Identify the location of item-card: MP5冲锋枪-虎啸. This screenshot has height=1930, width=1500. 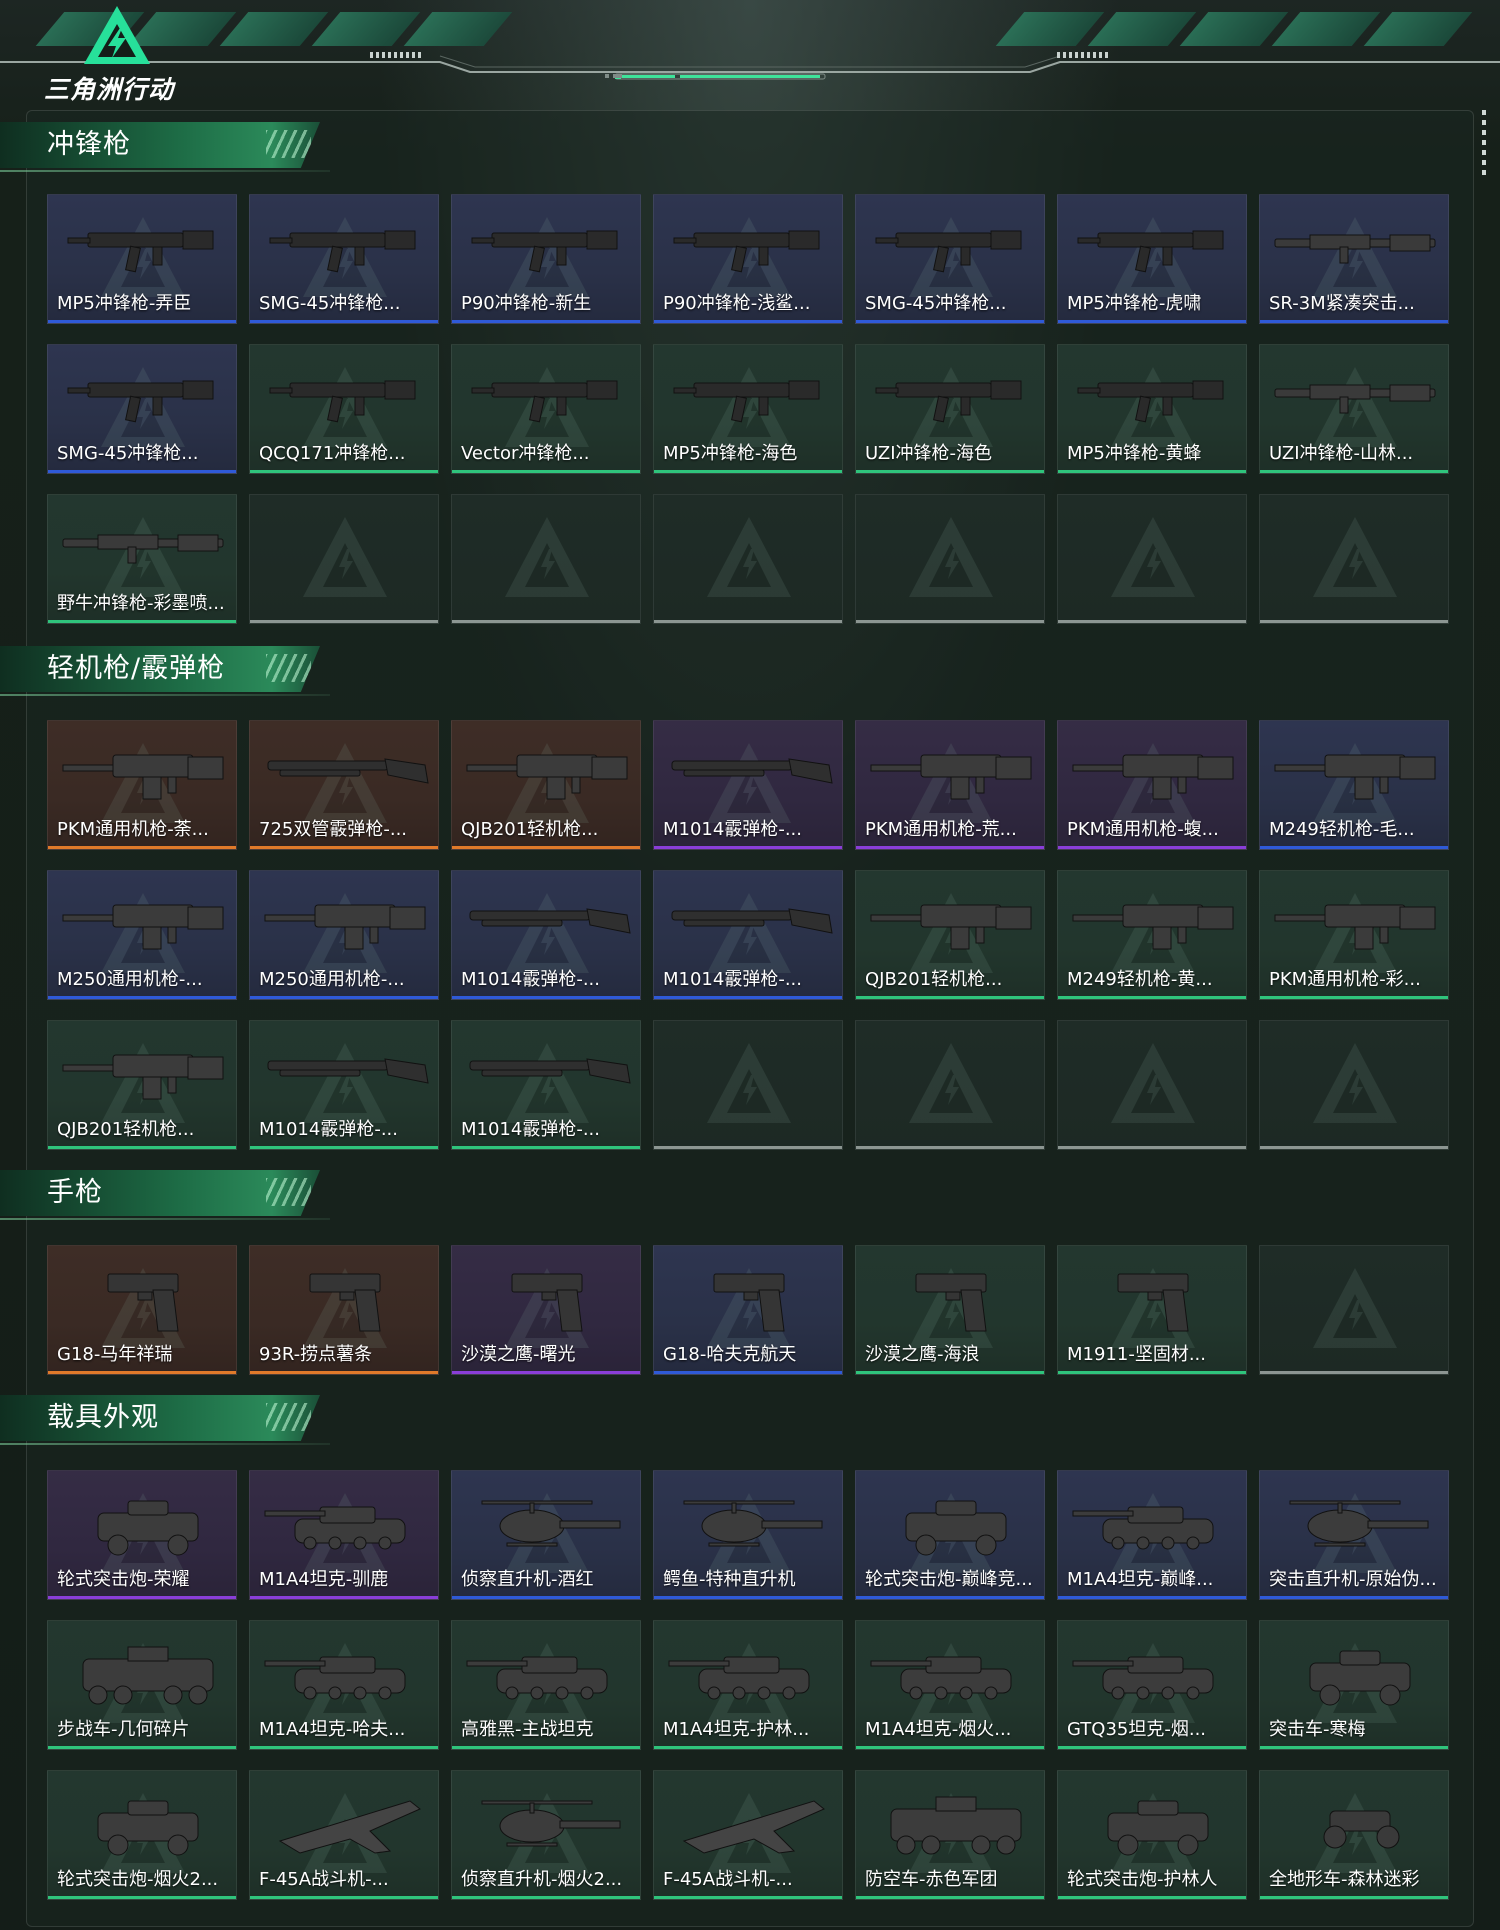
(1152, 259).